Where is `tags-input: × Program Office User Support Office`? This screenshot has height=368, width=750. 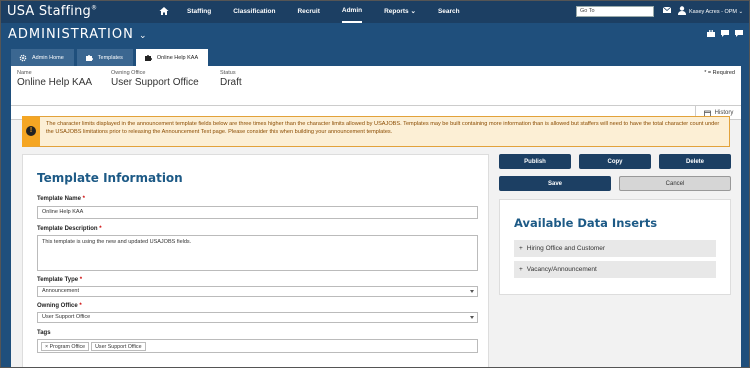 tags-input: × Program Office User Support Office is located at coordinates (257, 346).